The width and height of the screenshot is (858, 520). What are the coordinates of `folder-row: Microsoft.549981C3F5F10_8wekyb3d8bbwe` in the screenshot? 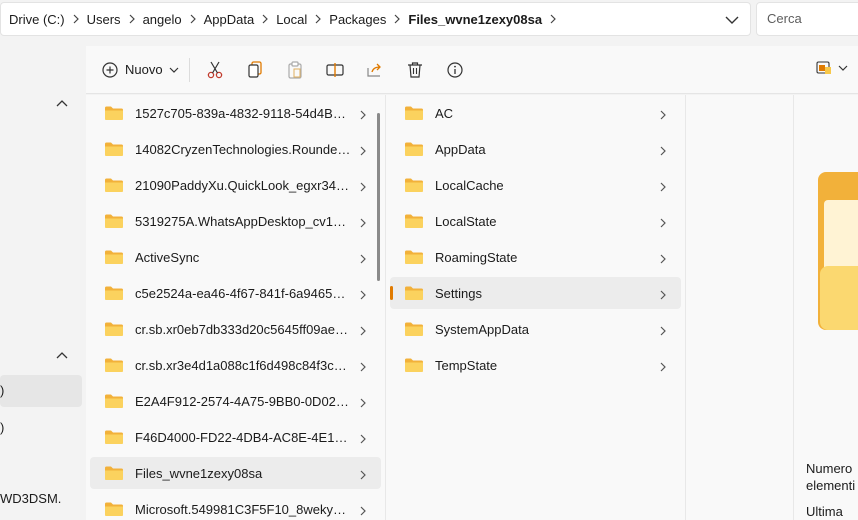 It's located at (235, 506).